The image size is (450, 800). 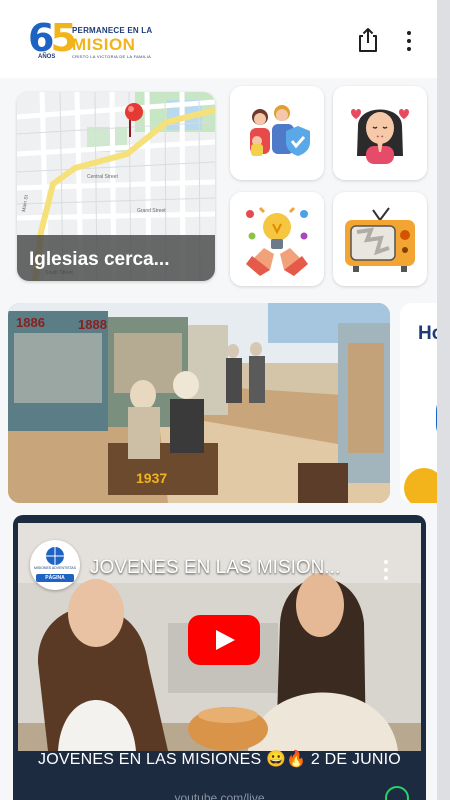 What do you see at coordinates (397, 793) in the screenshot?
I see `whatsapp-icon` at bounding box center [397, 793].